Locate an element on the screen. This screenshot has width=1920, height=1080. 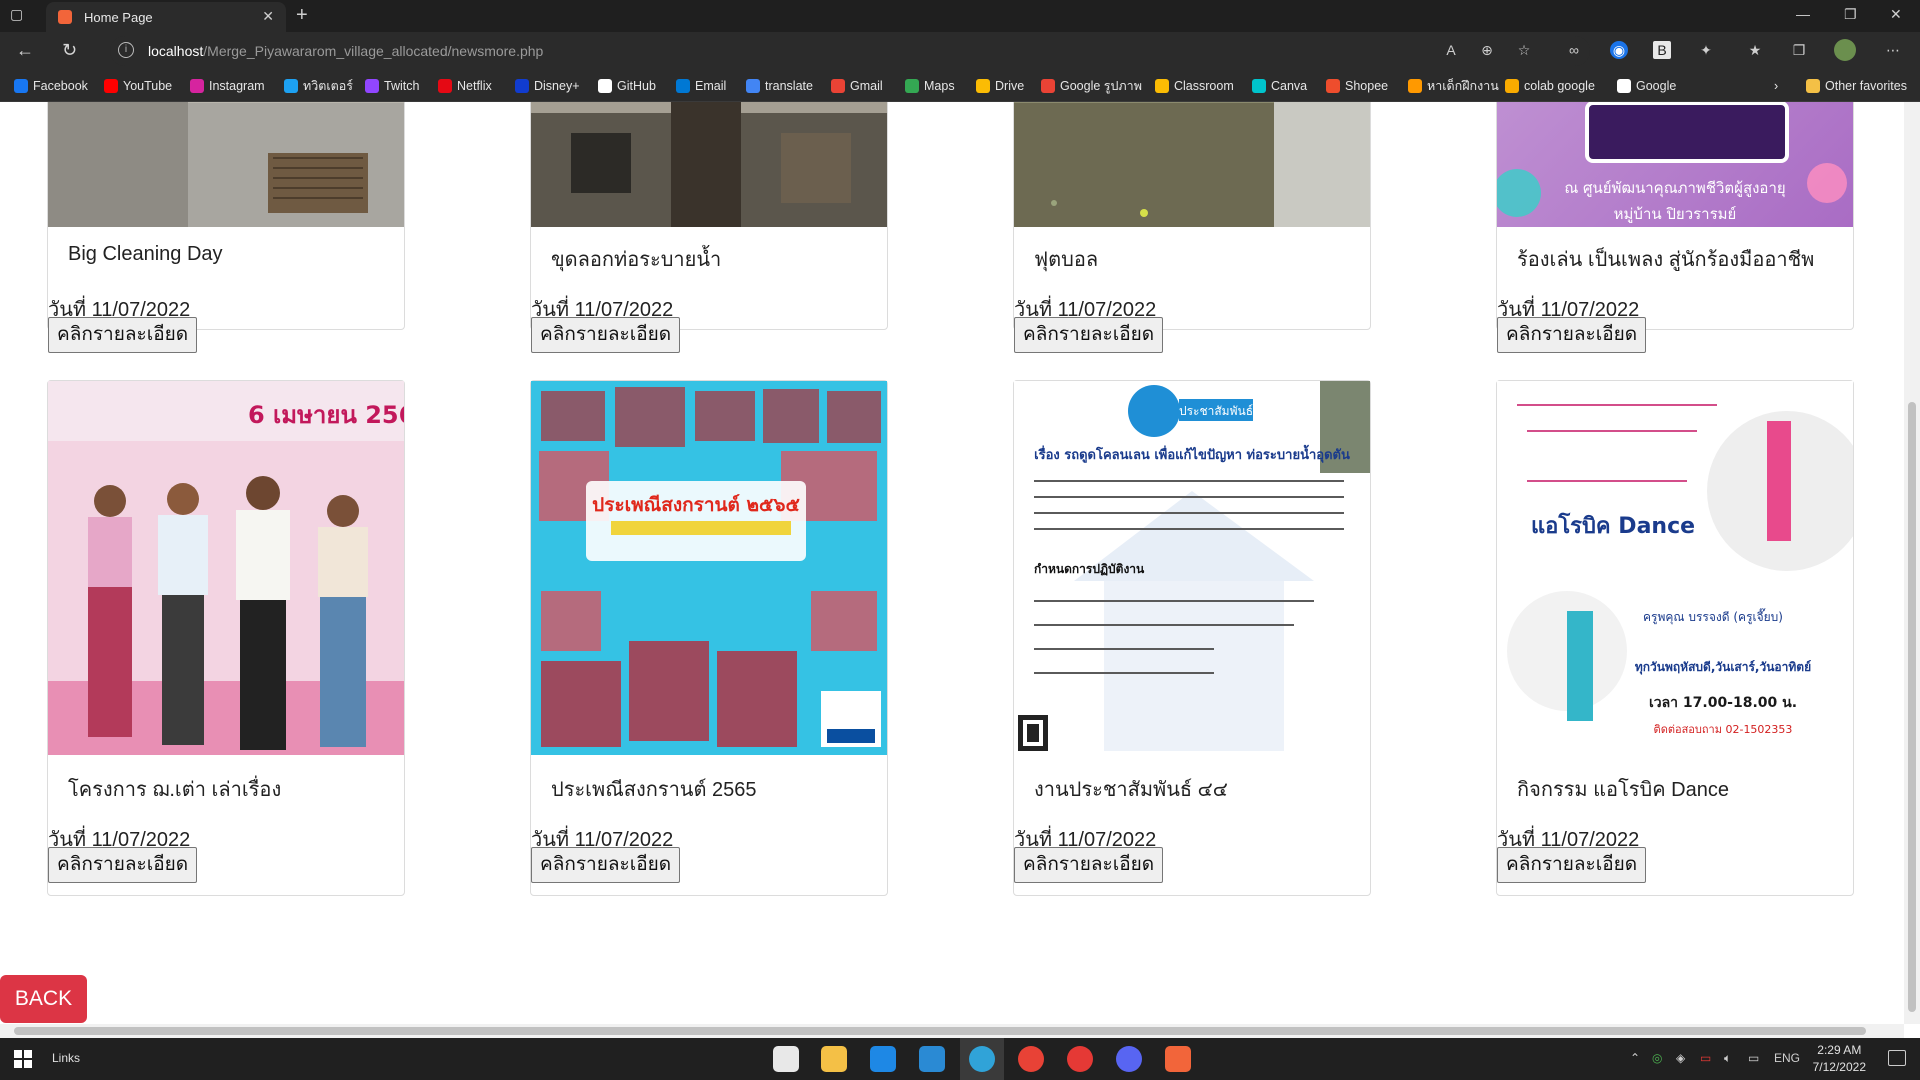
extensions-puzzle-icon: ✦ is located at coordinates (1706, 50).